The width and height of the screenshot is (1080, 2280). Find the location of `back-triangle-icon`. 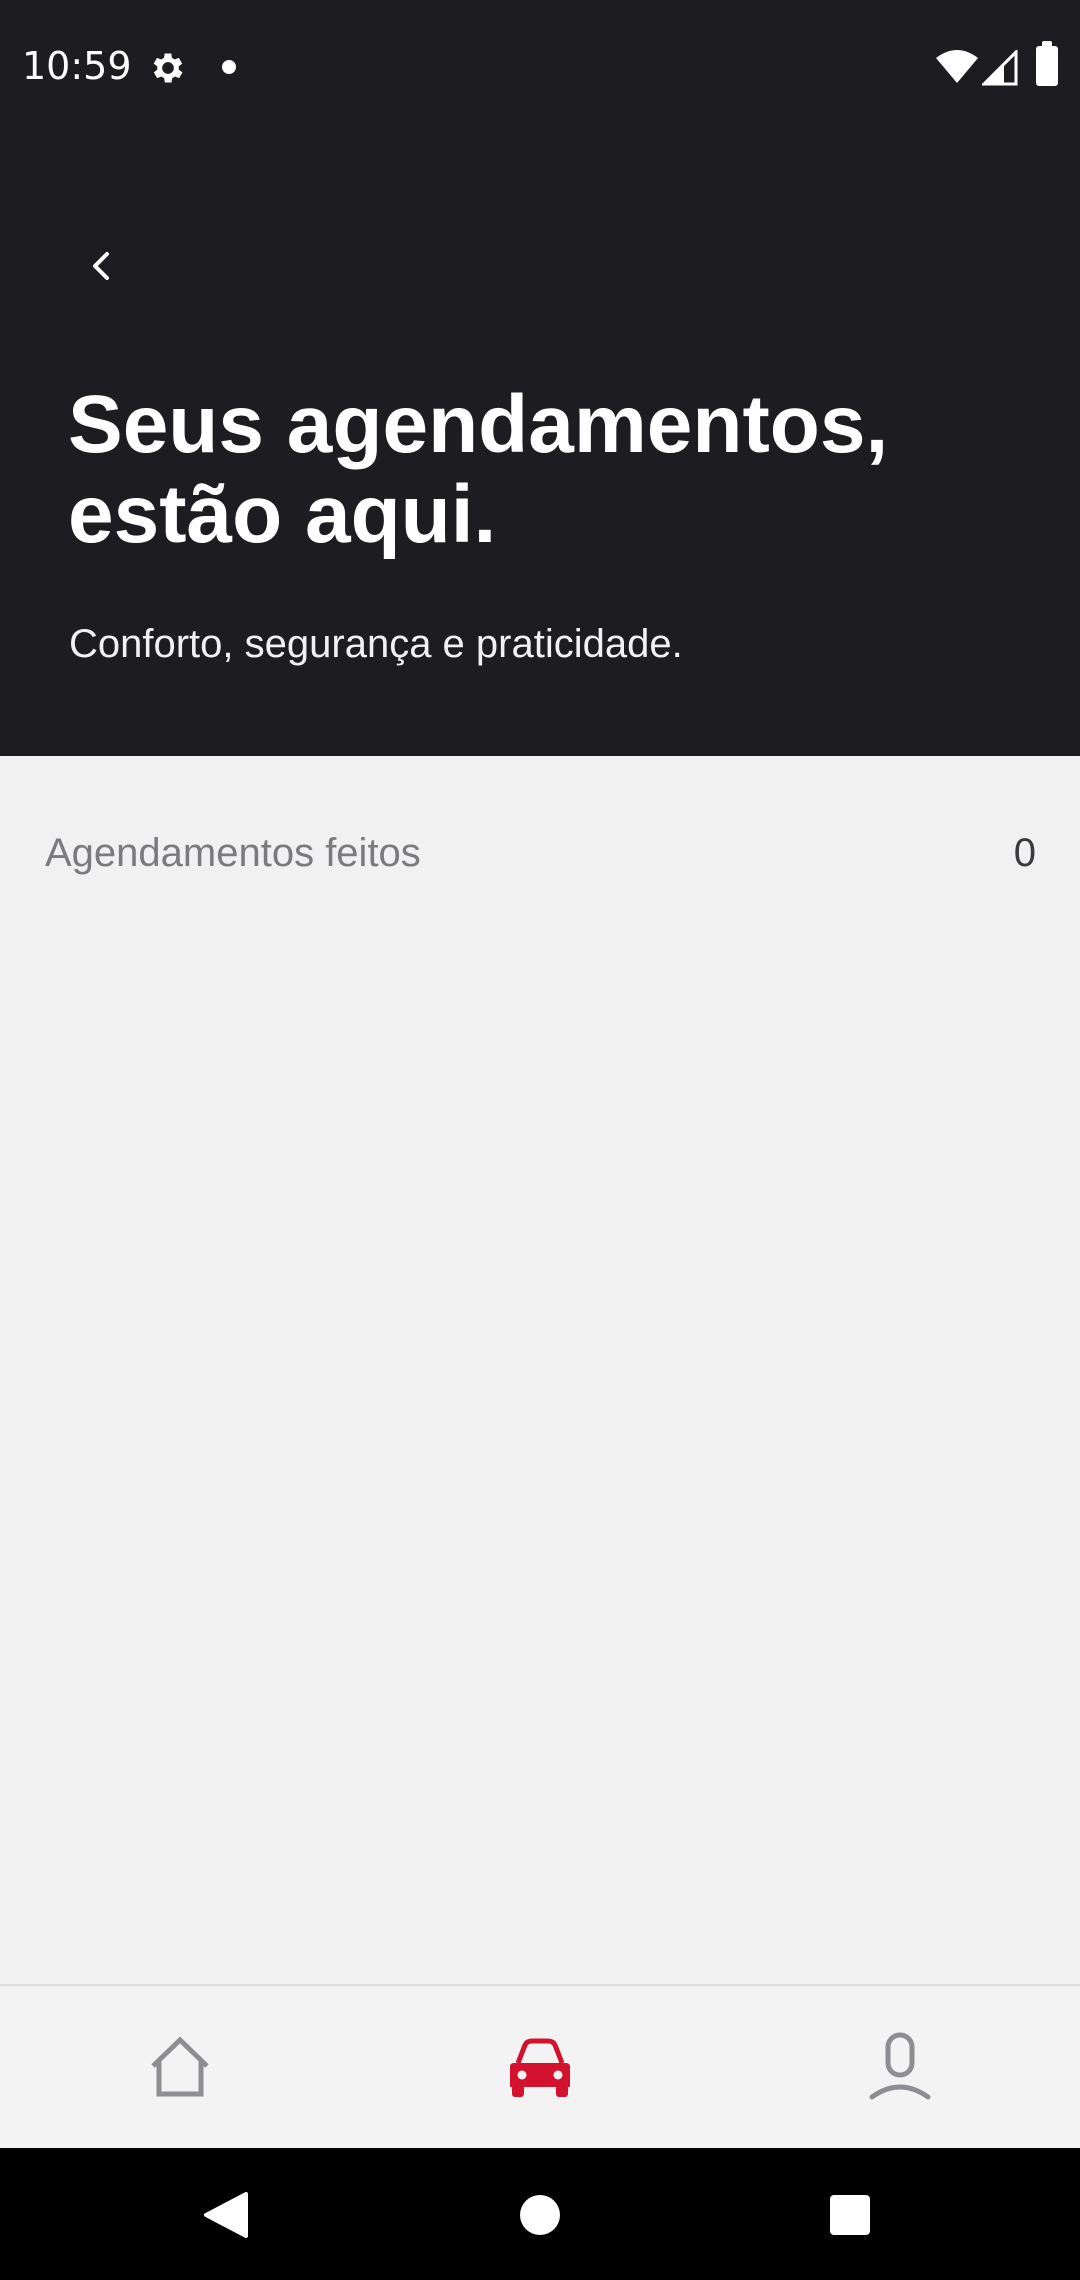

back-triangle-icon is located at coordinates (226, 2215).